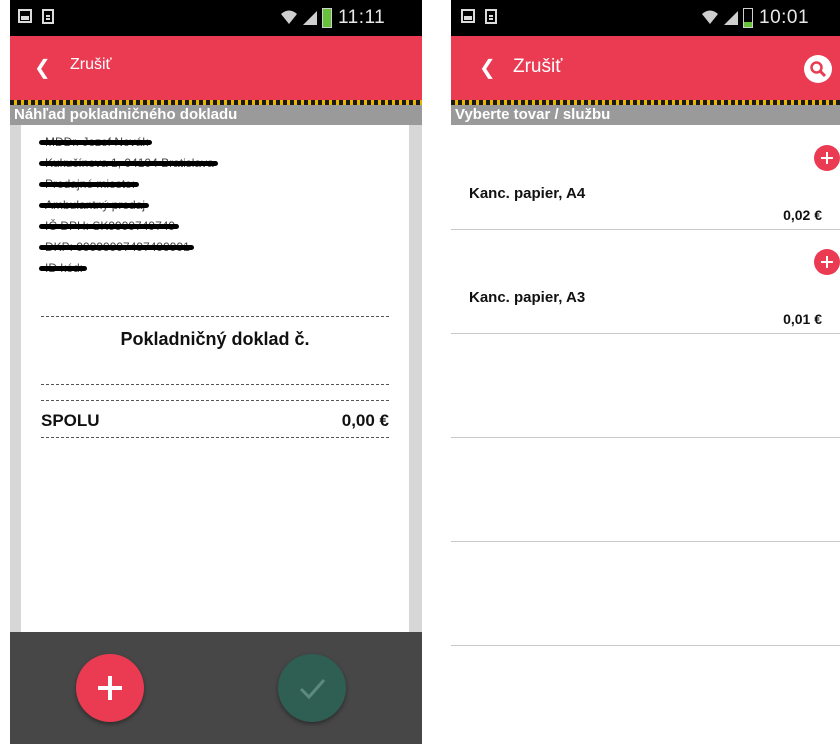  Describe the element at coordinates (216, 115) in the screenshot. I see `section-title: Náhľad pokladničného dokladu` at that location.